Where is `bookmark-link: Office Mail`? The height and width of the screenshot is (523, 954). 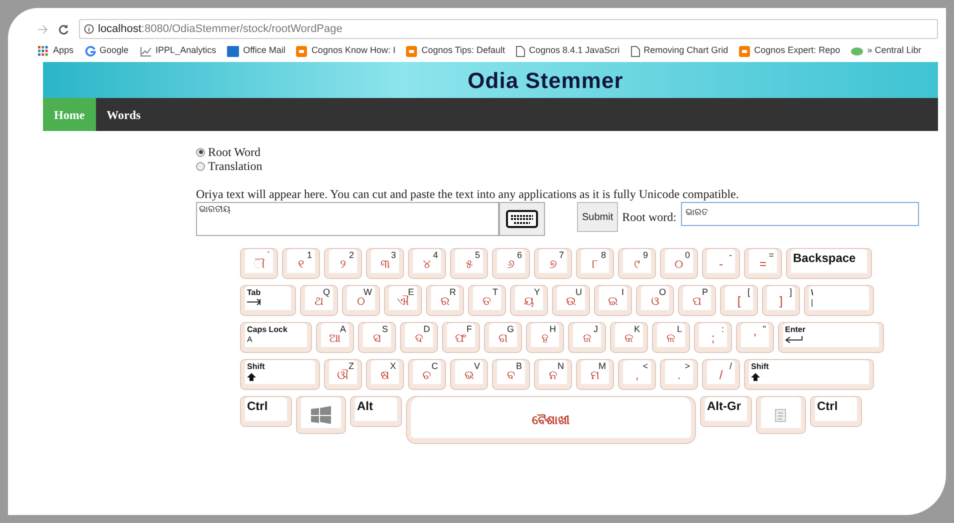 bookmark-link: Office Mail is located at coordinates (256, 51).